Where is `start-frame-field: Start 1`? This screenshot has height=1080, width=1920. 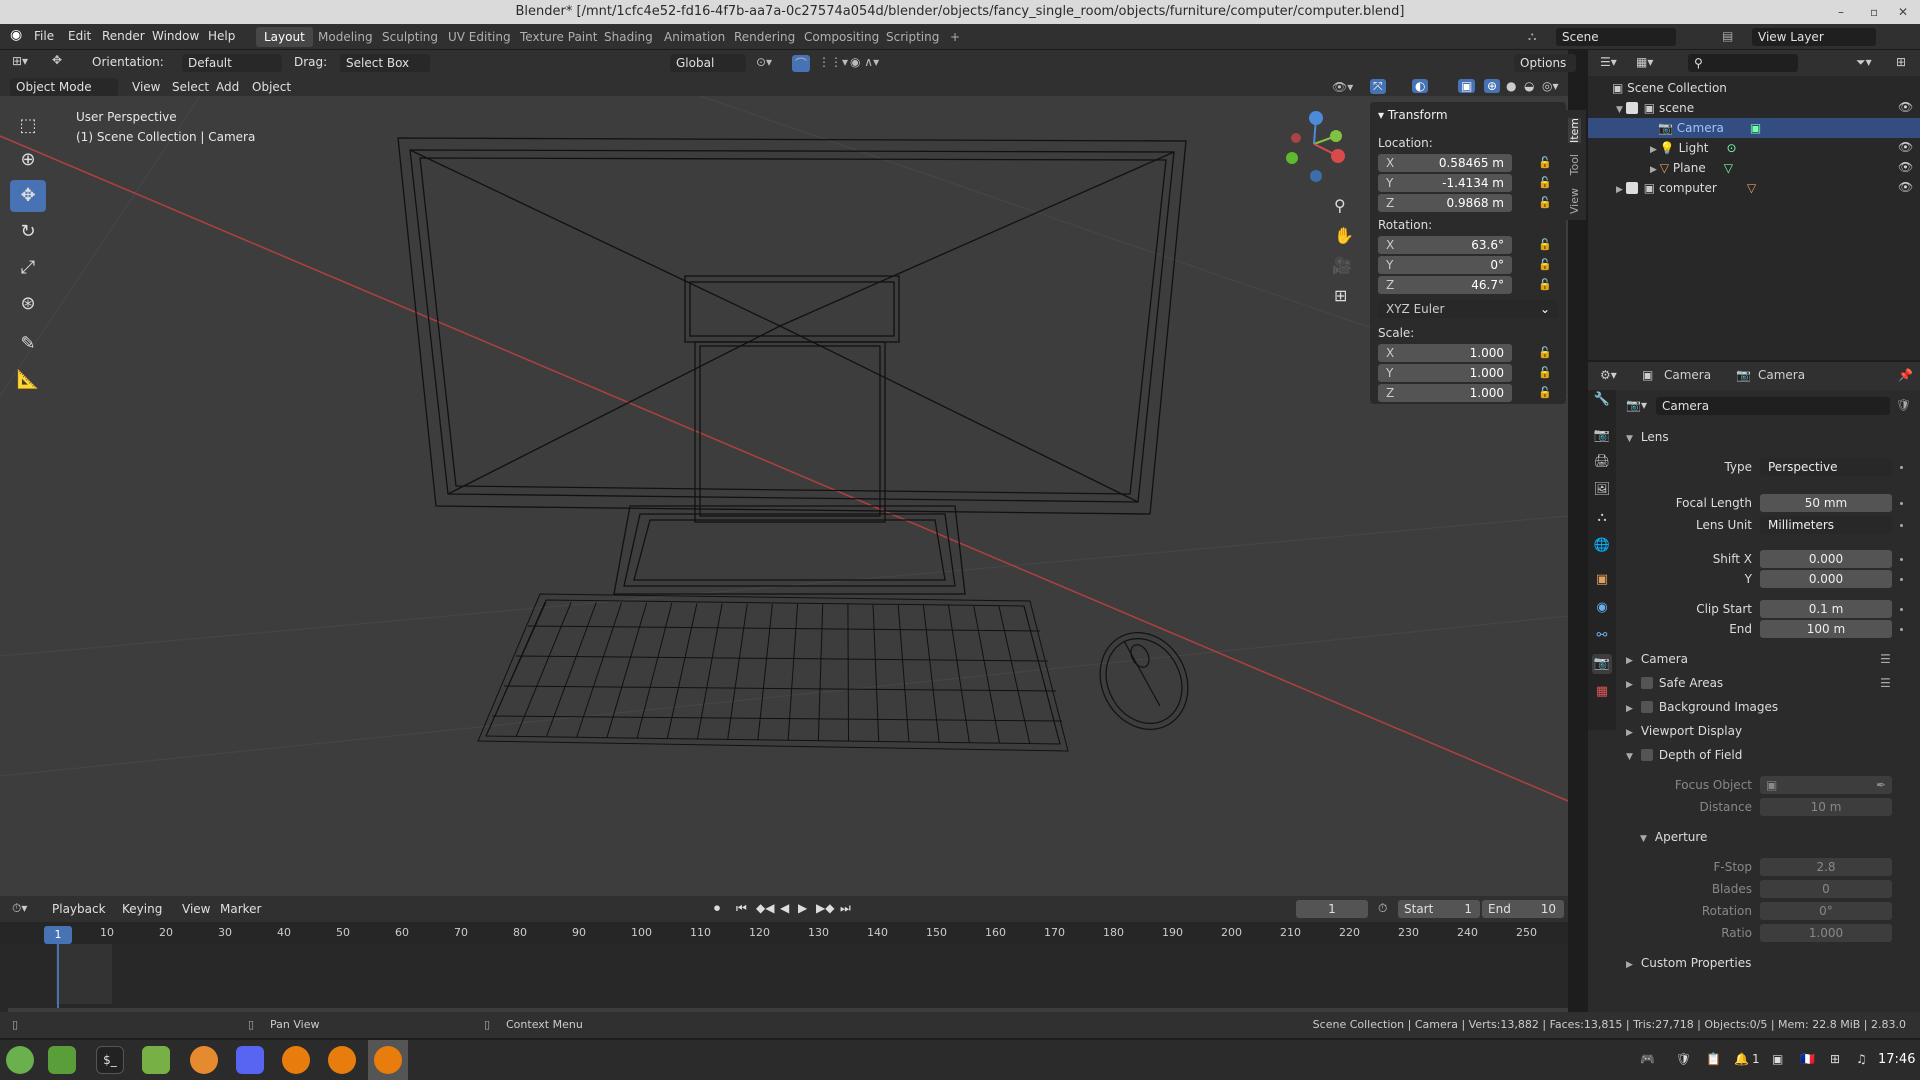
start-frame-field: Start 1 is located at coordinates (1439, 909).